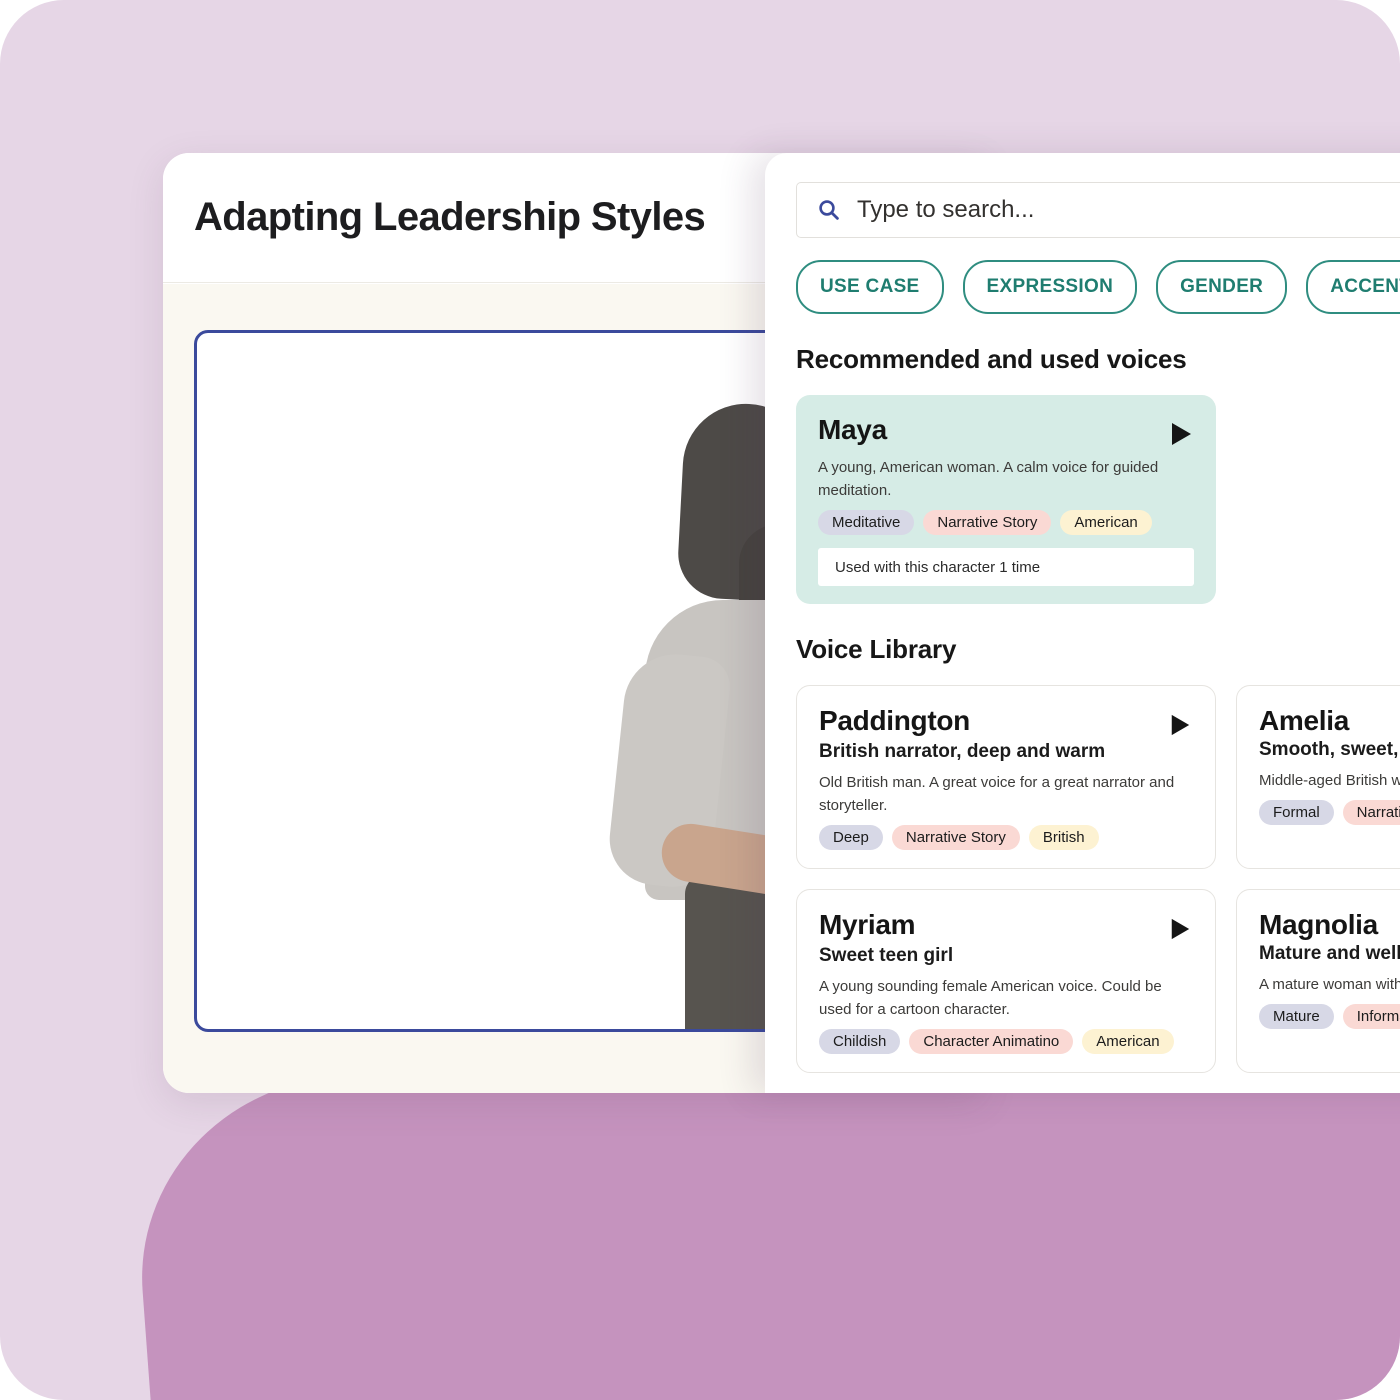 The width and height of the screenshot is (1400, 1400). Describe the element at coordinates (450, 217) in the screenshot. I see `page-title: Adapting Leadership Styles` at that location.